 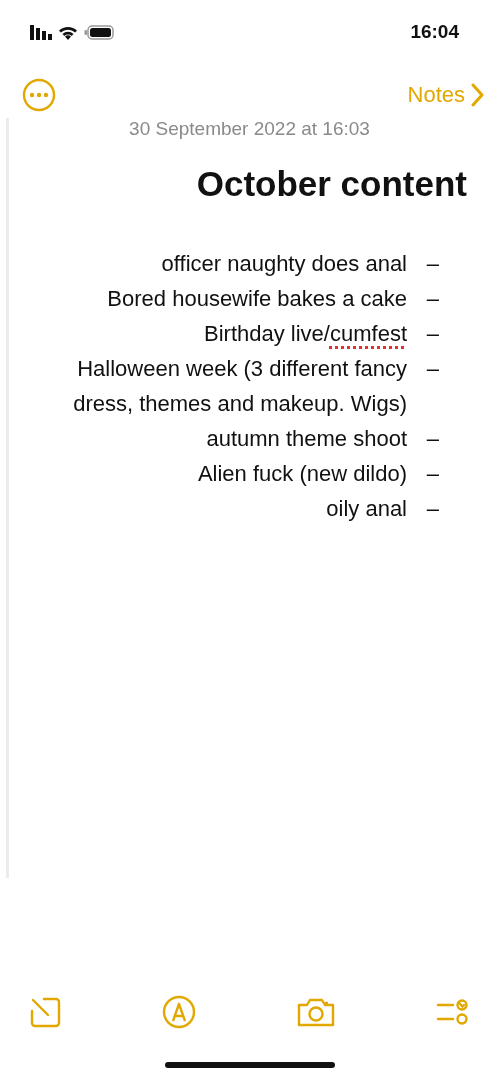 I want to click on signal-icon, so click(x=41, y=32).